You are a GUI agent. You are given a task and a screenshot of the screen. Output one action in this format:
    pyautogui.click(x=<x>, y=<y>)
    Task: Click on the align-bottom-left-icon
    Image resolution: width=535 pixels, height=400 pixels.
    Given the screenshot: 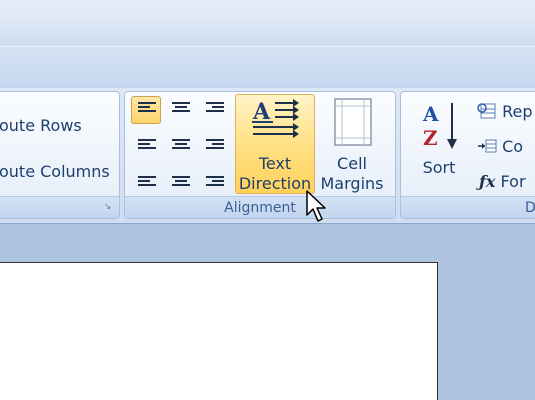 What is the action you would take?
    pyautogui.click(x=147, y=181)
    